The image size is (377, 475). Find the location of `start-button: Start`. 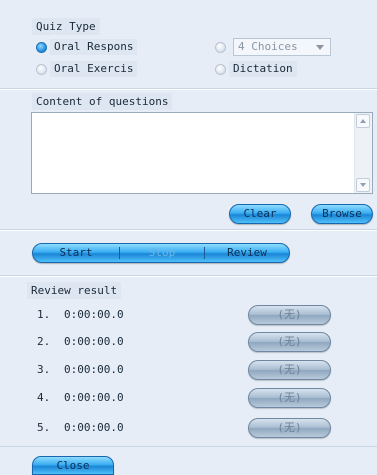

start-button: Start is located at coordinates (76, 253).